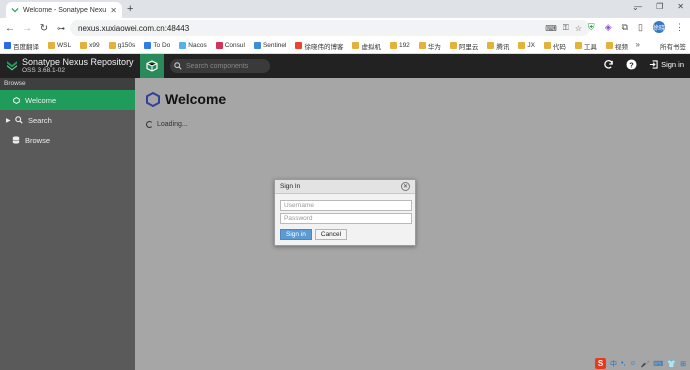  I want to click on close-window-icon: ✕, so click(680, 6).